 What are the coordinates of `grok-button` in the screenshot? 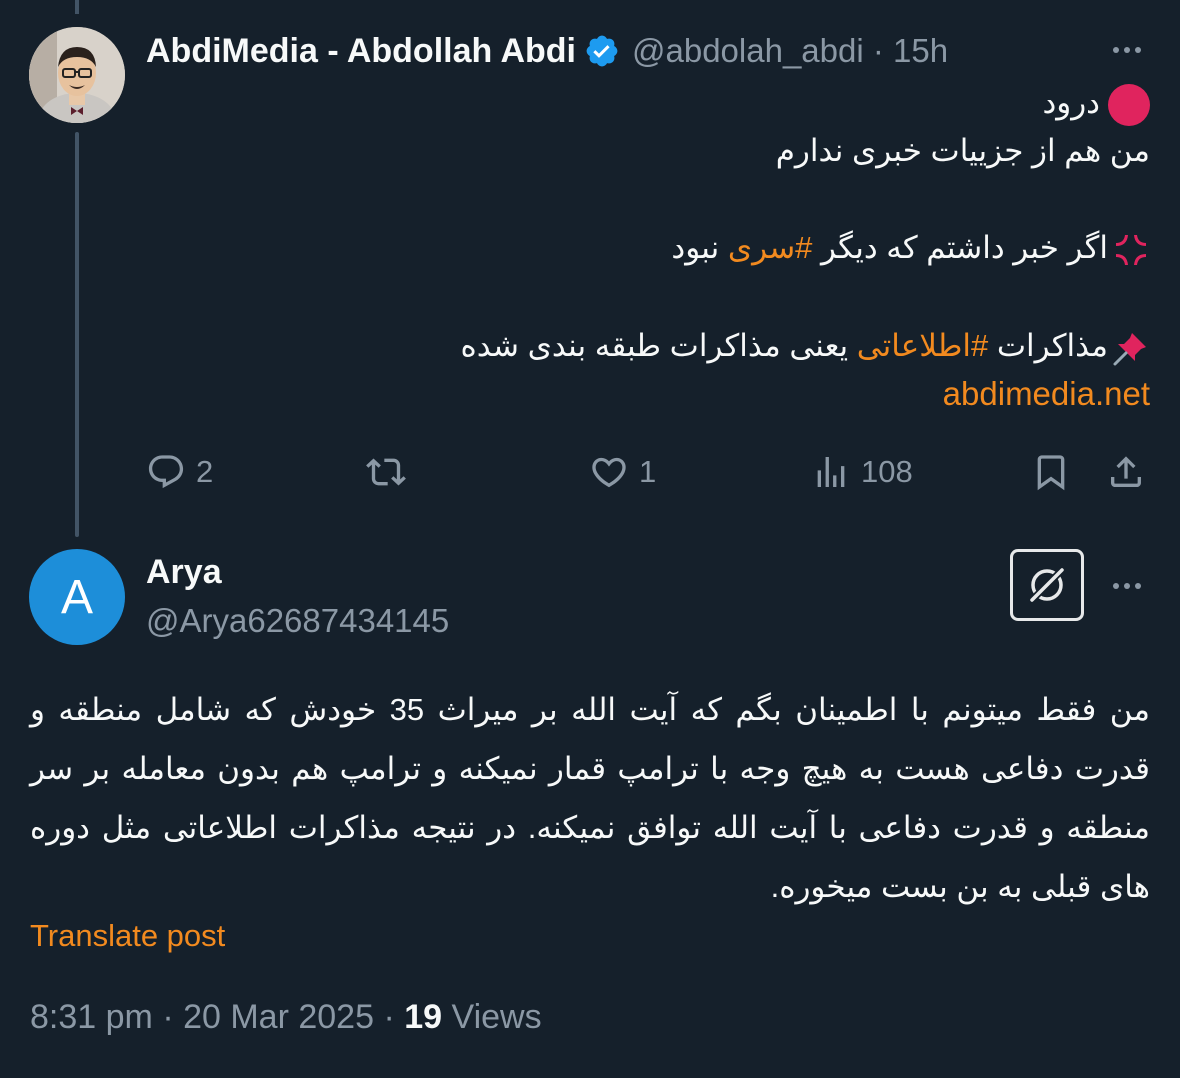 It's located at (1047, 585).